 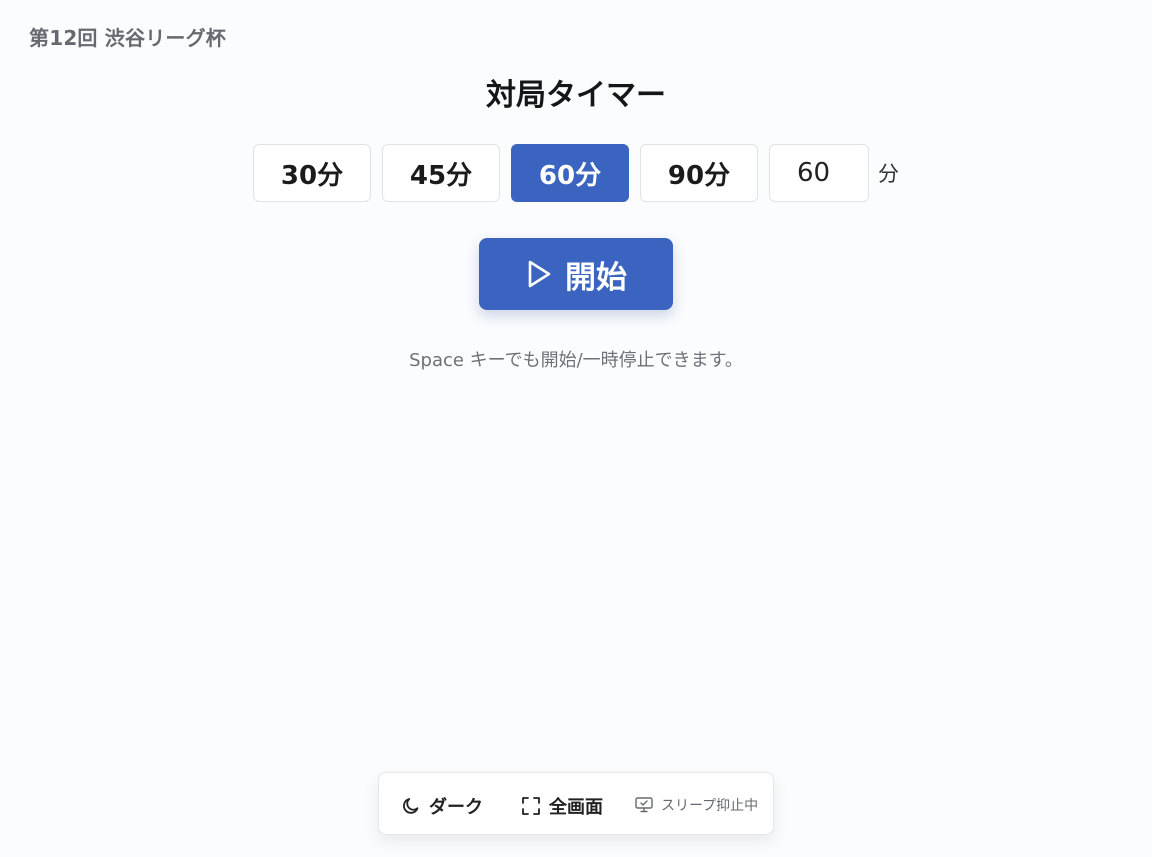 I want to click on sleep-lock-label: スリープ抑止中, so click(x=710, y=806).